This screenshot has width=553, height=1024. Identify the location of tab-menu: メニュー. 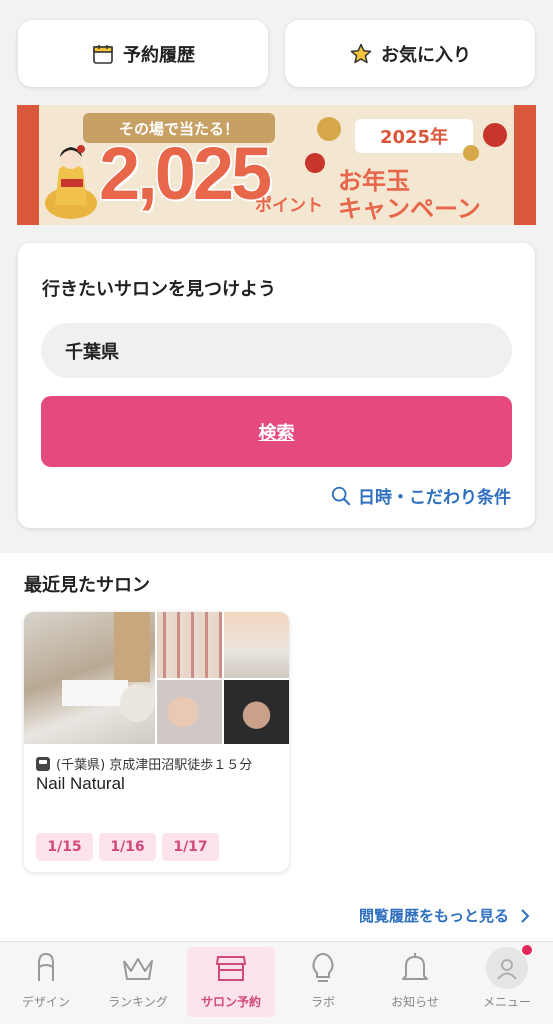
(507, 980).